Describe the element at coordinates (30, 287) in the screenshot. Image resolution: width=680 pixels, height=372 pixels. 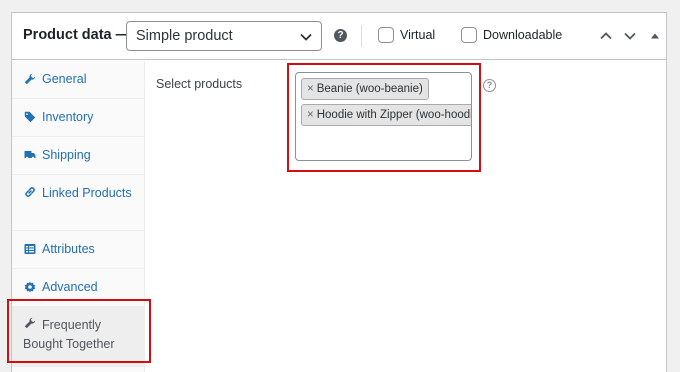
I see `gear-icon` at that location.